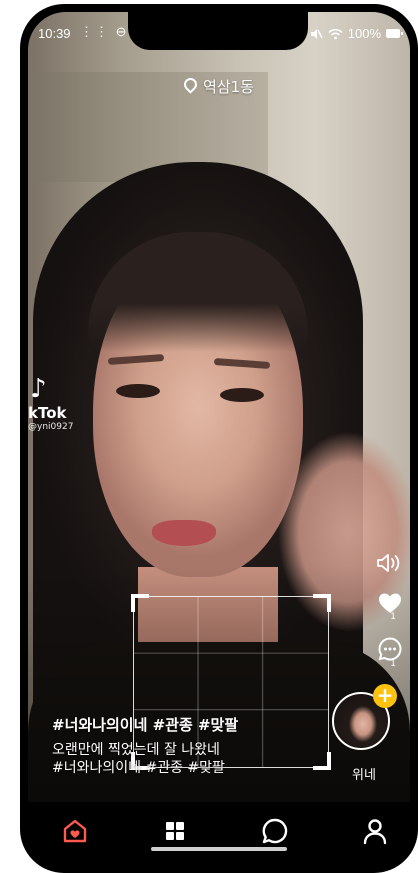 Image resolution: width=418 pixels, height=873 pixels. What do you see at coordinates (104, 31) in the screenshot?
I see `status-system-icons: ⋮⋮ ⊖` at bounding box center [104, 31].